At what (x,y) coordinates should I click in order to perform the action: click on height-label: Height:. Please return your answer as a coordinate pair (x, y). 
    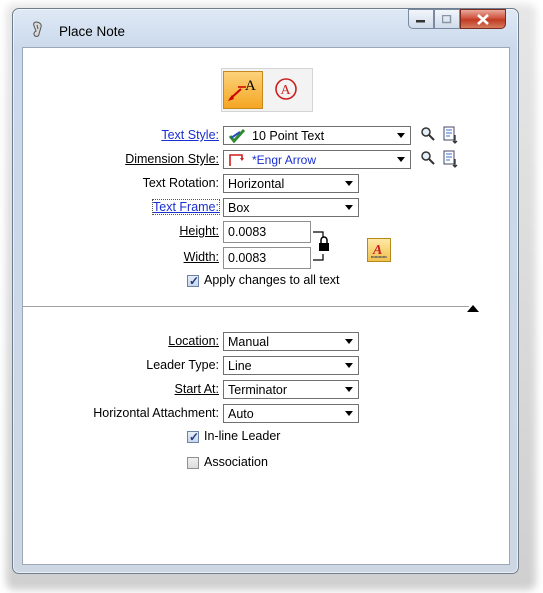
    Looking at the image, I should click on (199, 231).